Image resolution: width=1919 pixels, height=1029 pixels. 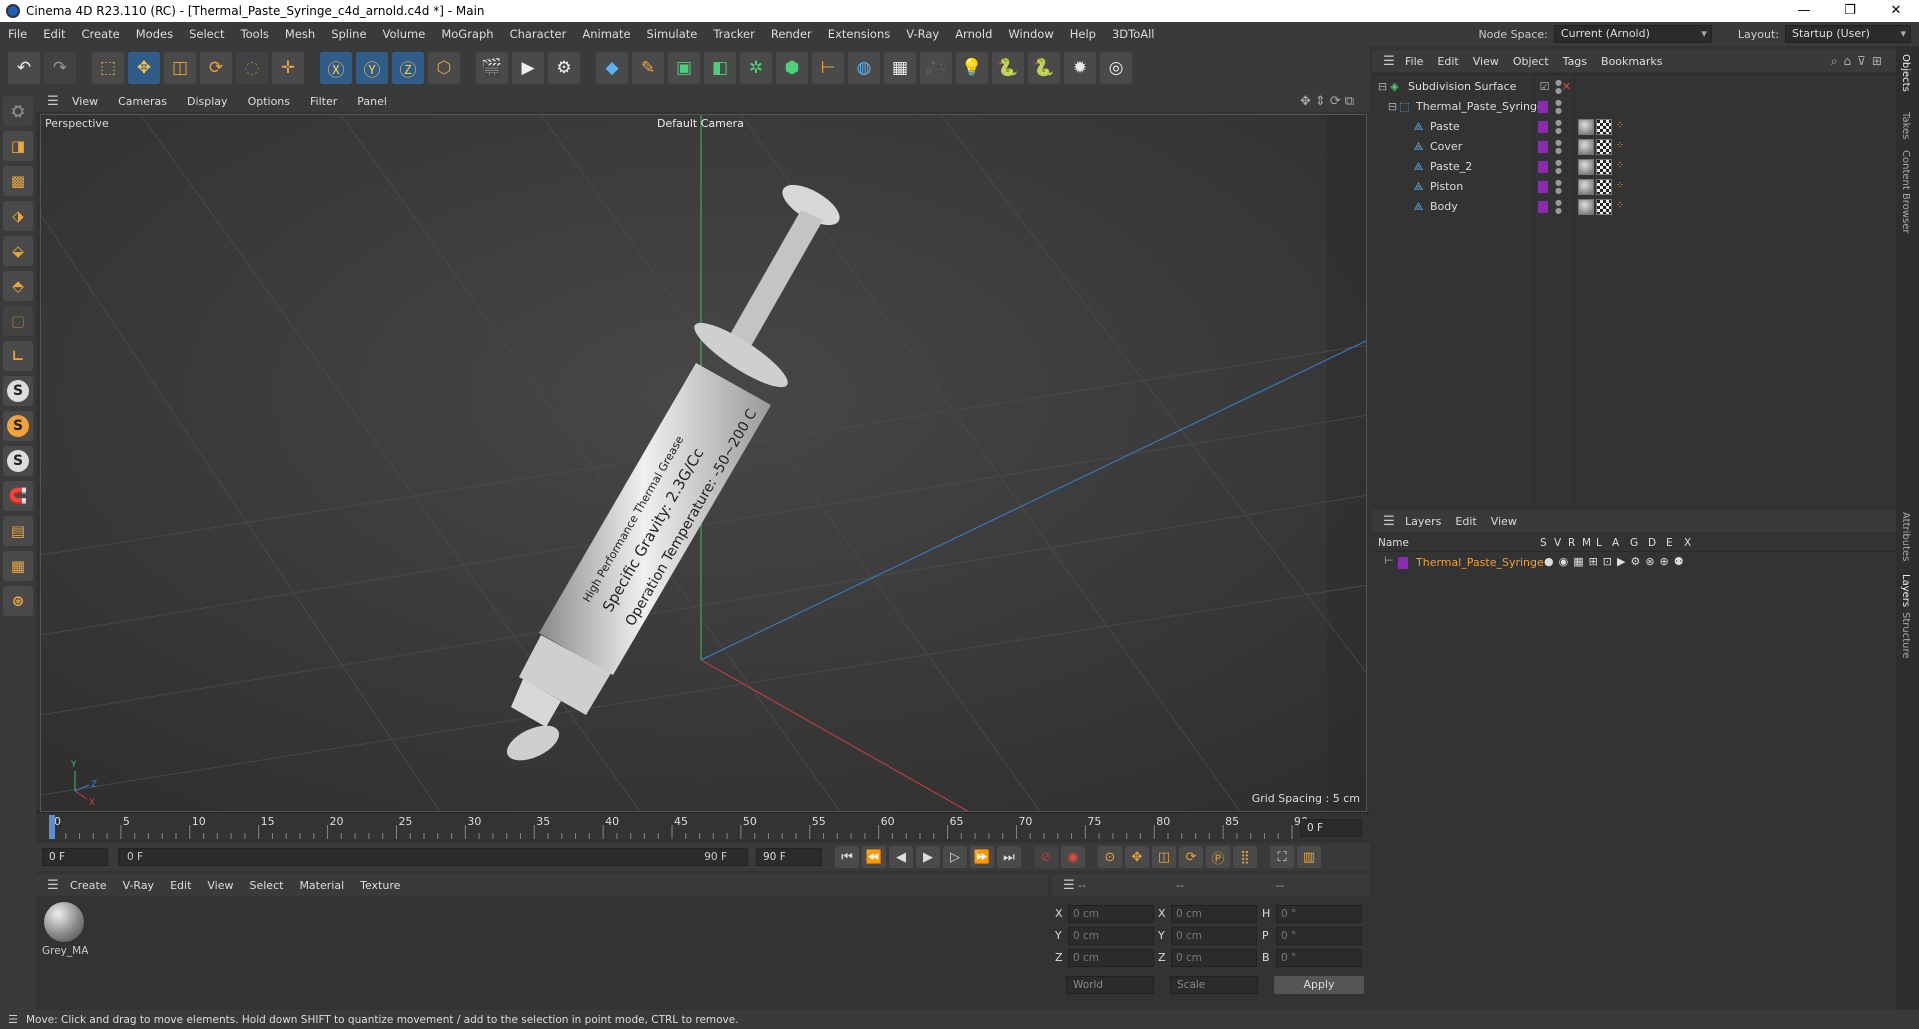 What do you see at coordinates (720, 68) in the screenshot?
I see `extrude-generator-icon: ◧` at bounding box center [720, 68].